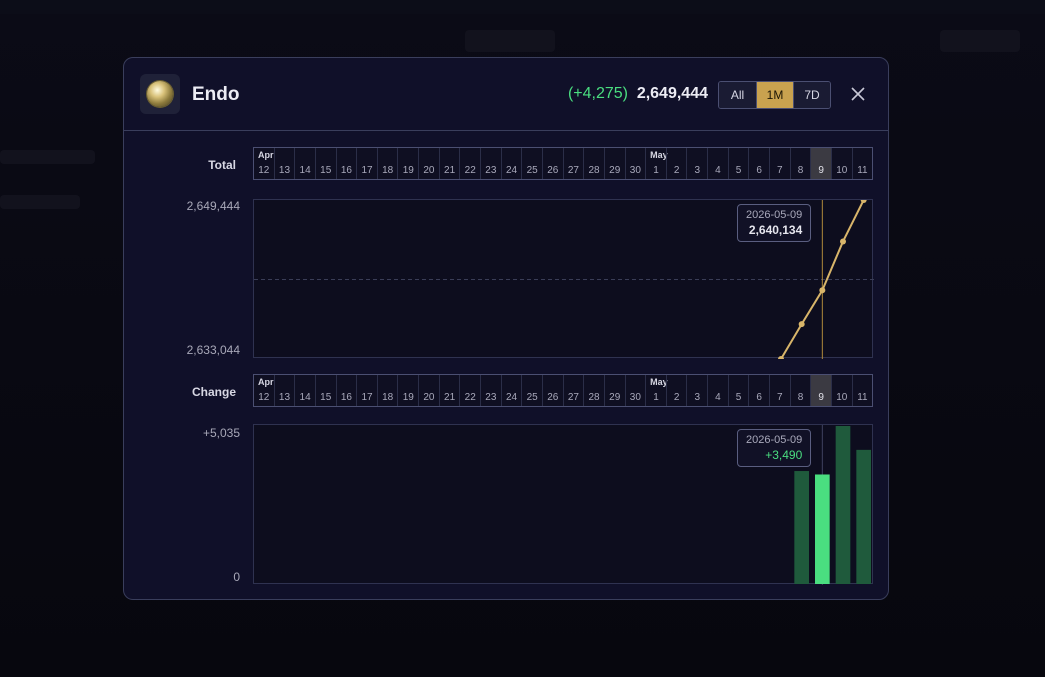 This screenshot has height=677, width=1045. Describe the element at coordinates (387, 390) in the screenshot. I see `change-timeline-day: 18` at that location.